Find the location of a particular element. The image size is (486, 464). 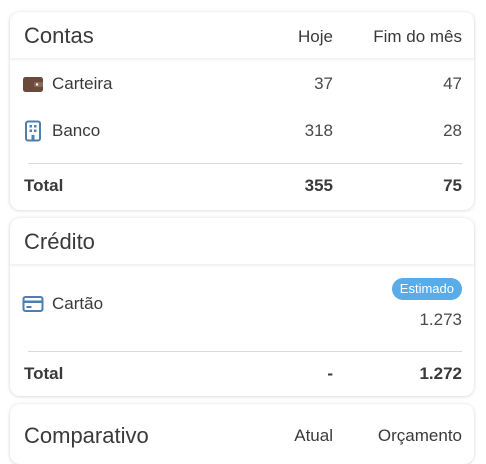

account-today: 37 is located at coordinates (323, 83).